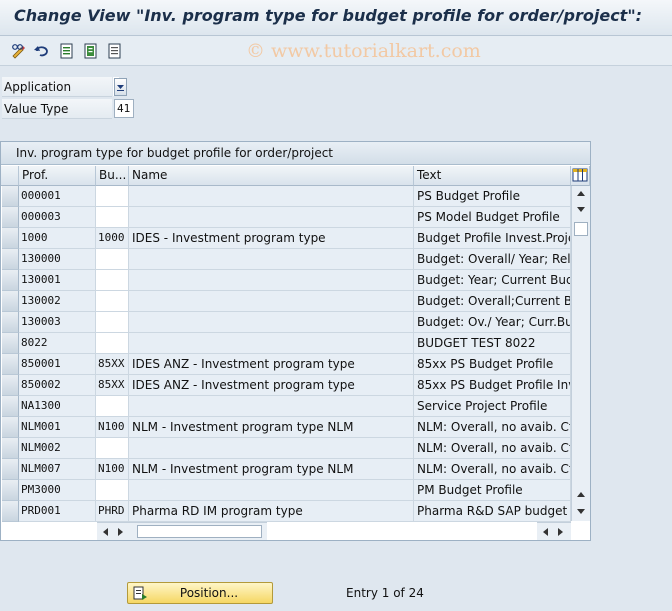  I want to click on cell-bu: 1000, so click(112, 238).